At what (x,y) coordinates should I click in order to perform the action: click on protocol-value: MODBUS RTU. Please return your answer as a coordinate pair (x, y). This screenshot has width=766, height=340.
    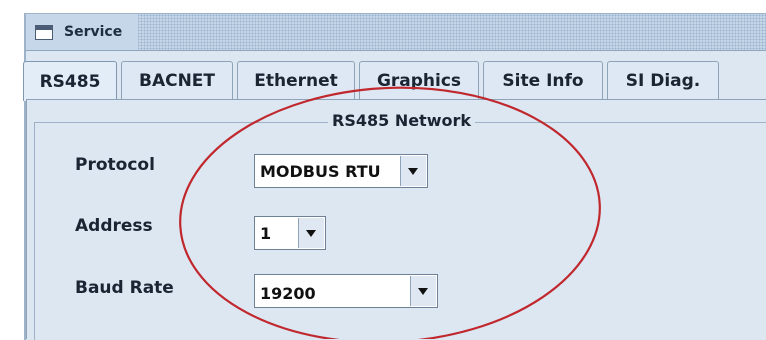
    Looking at the image, I should click on (320, 171).